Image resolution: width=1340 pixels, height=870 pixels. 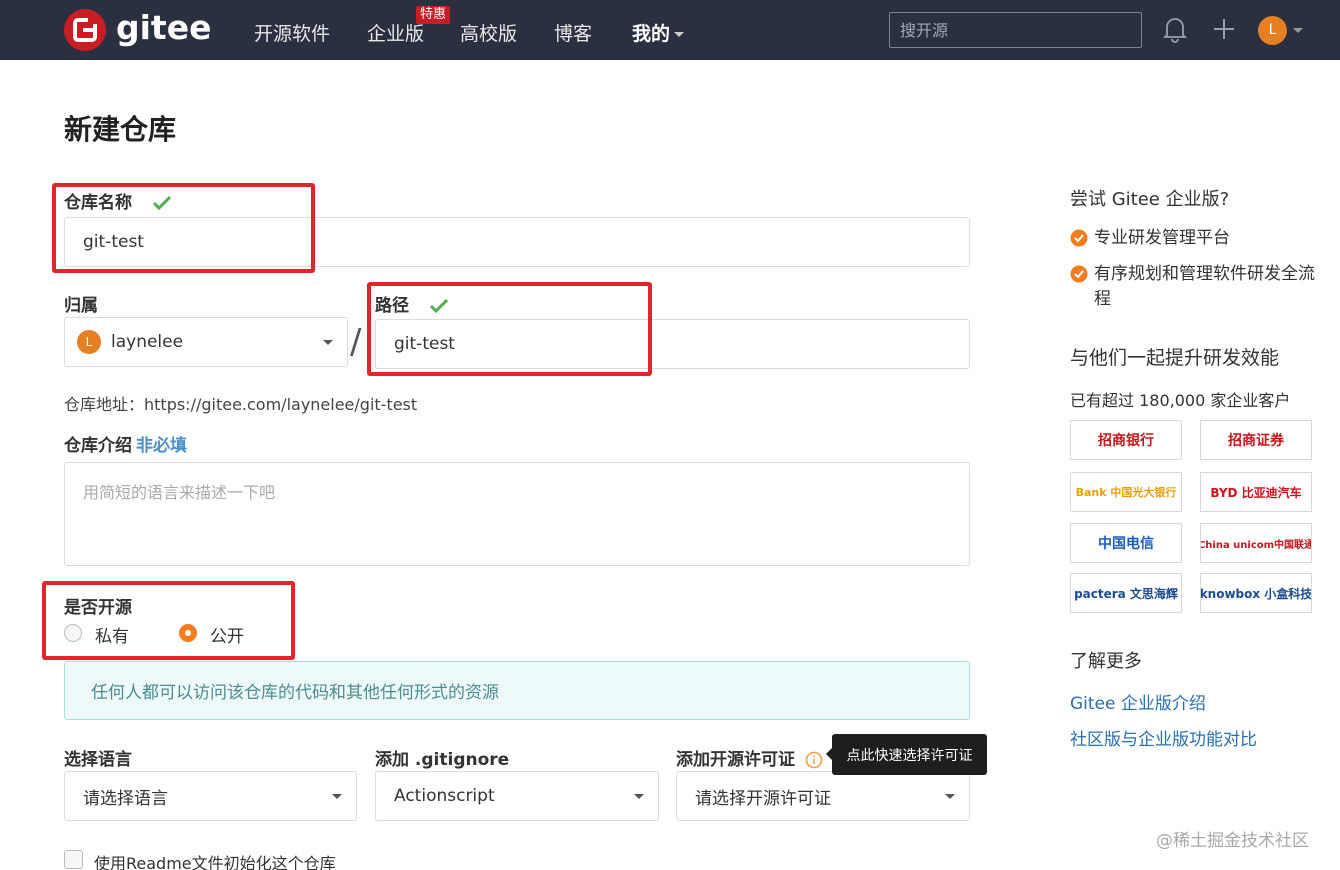 I want to click on repo-address: 仓库地址：https://gitee.com/laynelee/git-test, so click(x=241, y=404).